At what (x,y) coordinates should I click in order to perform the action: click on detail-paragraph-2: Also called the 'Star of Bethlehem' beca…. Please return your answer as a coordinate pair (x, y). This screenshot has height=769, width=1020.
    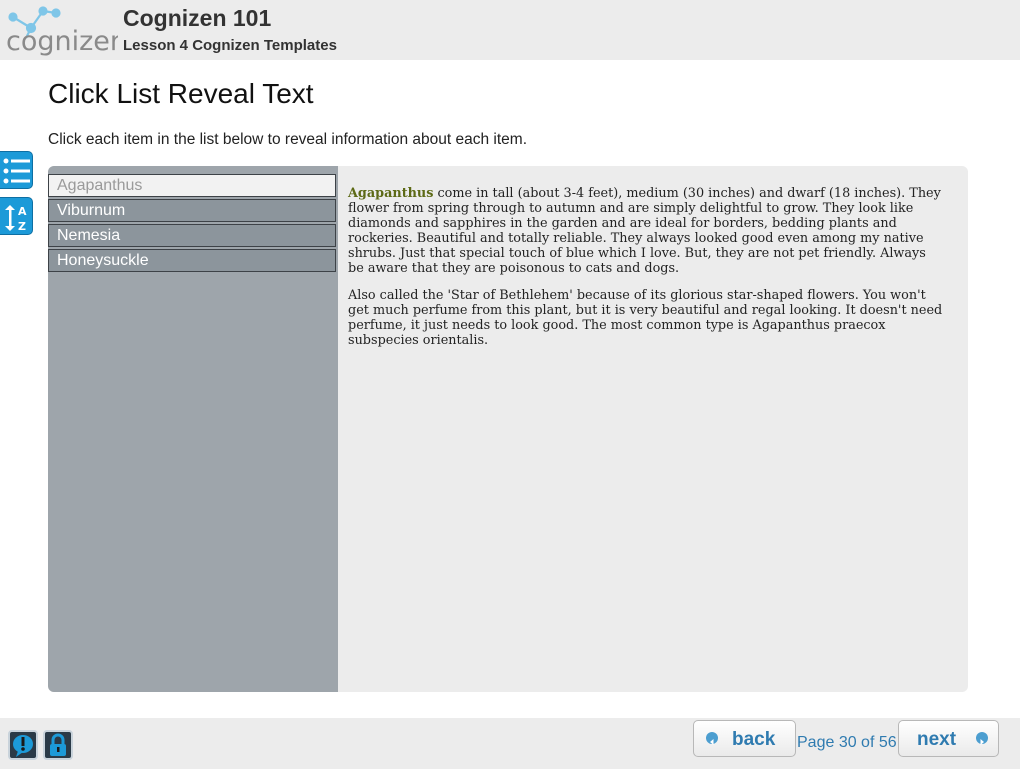
    Looking at the image, I should click on (645, 318).